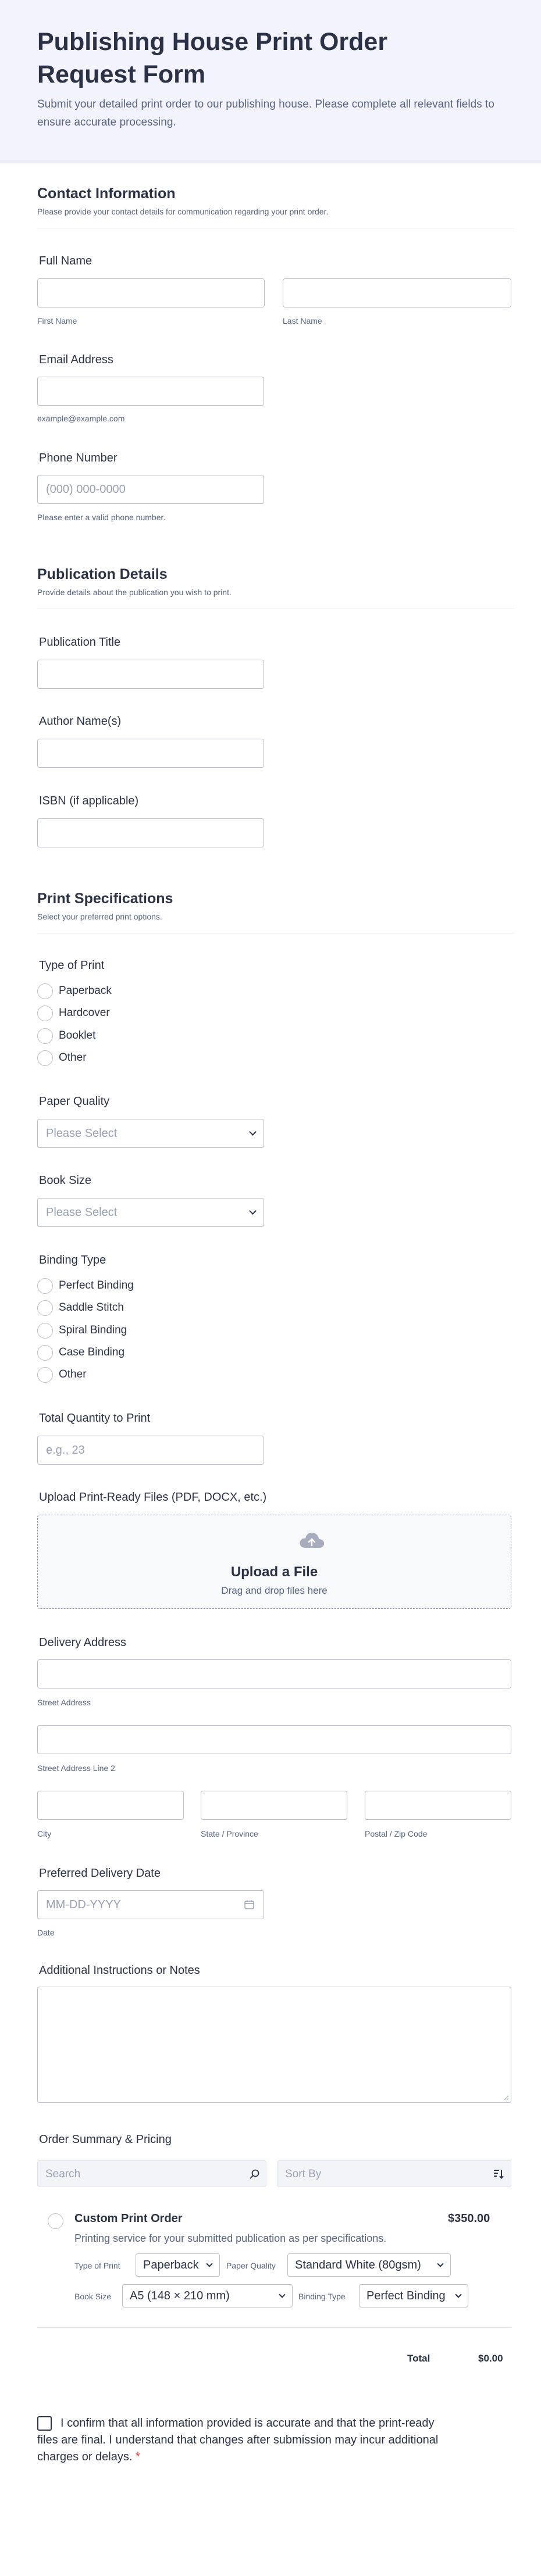 This screenshot has width=541, height=2576. I want to click on option-binding-label: Binding Type, so click(322, 2296).